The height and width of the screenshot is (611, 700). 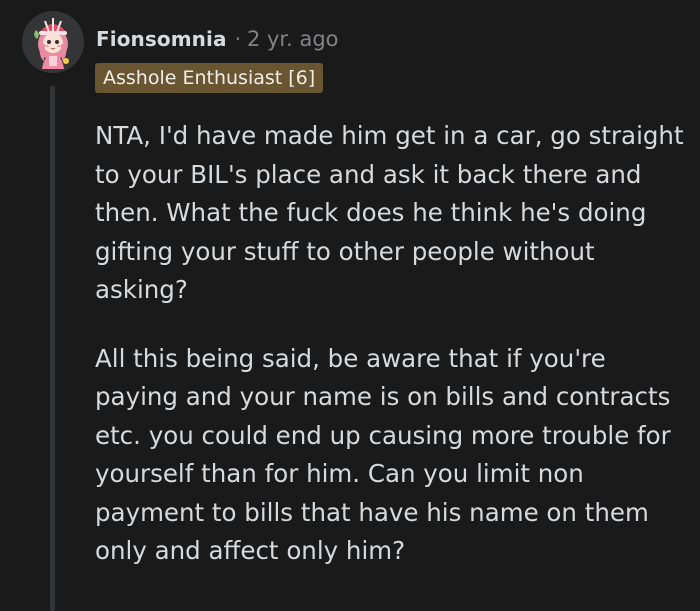 I want to click on comment-meta: Fionsomnia · 2 yr. ago, so click(x=217, y=39).